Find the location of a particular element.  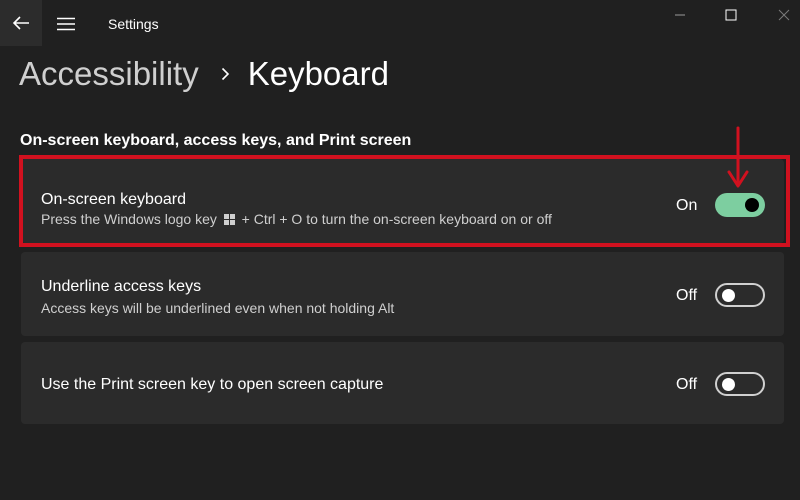

close-button is located at coordinates (784, 15).